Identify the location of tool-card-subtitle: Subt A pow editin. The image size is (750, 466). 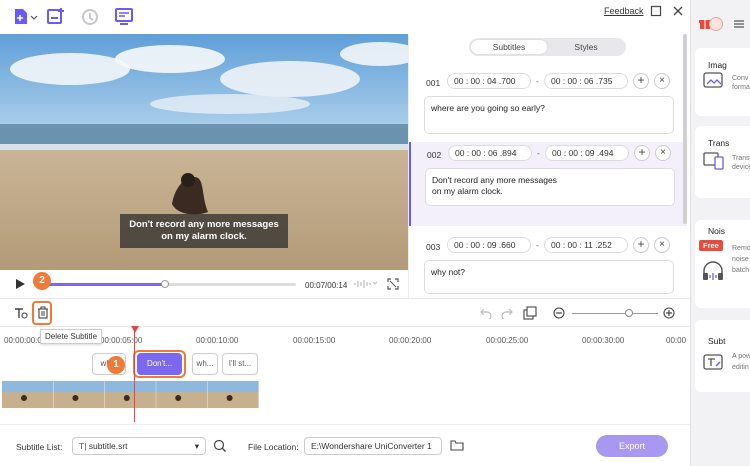
(722, 356).